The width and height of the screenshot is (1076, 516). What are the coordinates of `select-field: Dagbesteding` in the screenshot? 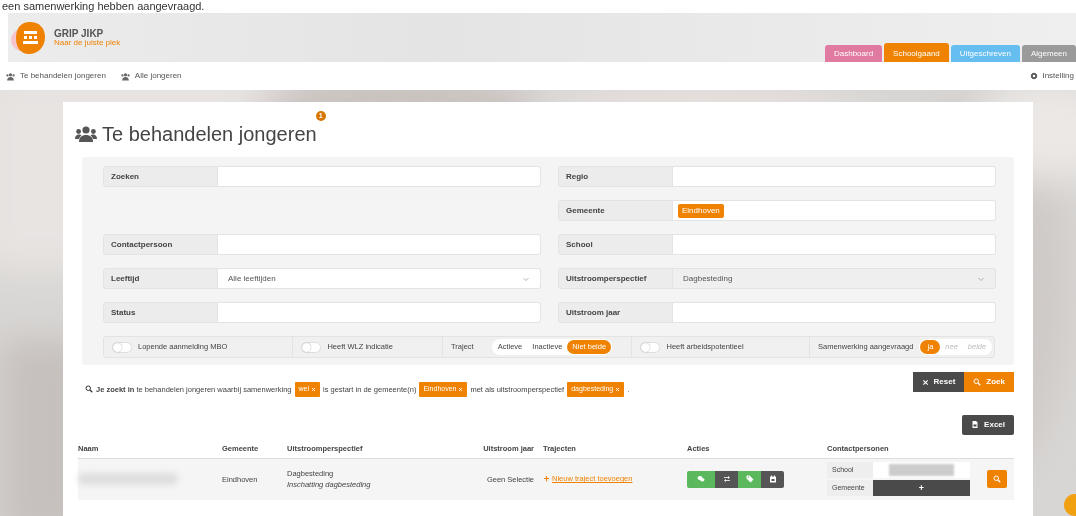 It's located at (834, 278).